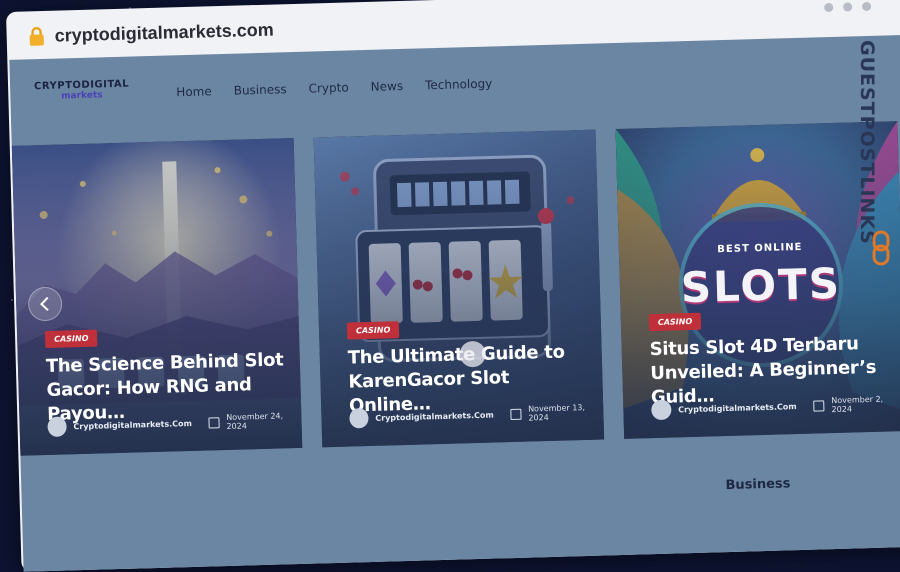 This screenshot has height=572, width=900. What do you see at coordinates (328, 87) in the screenshot?
I see `nav-crypto: Crypto` at bounding box center [328, 87].